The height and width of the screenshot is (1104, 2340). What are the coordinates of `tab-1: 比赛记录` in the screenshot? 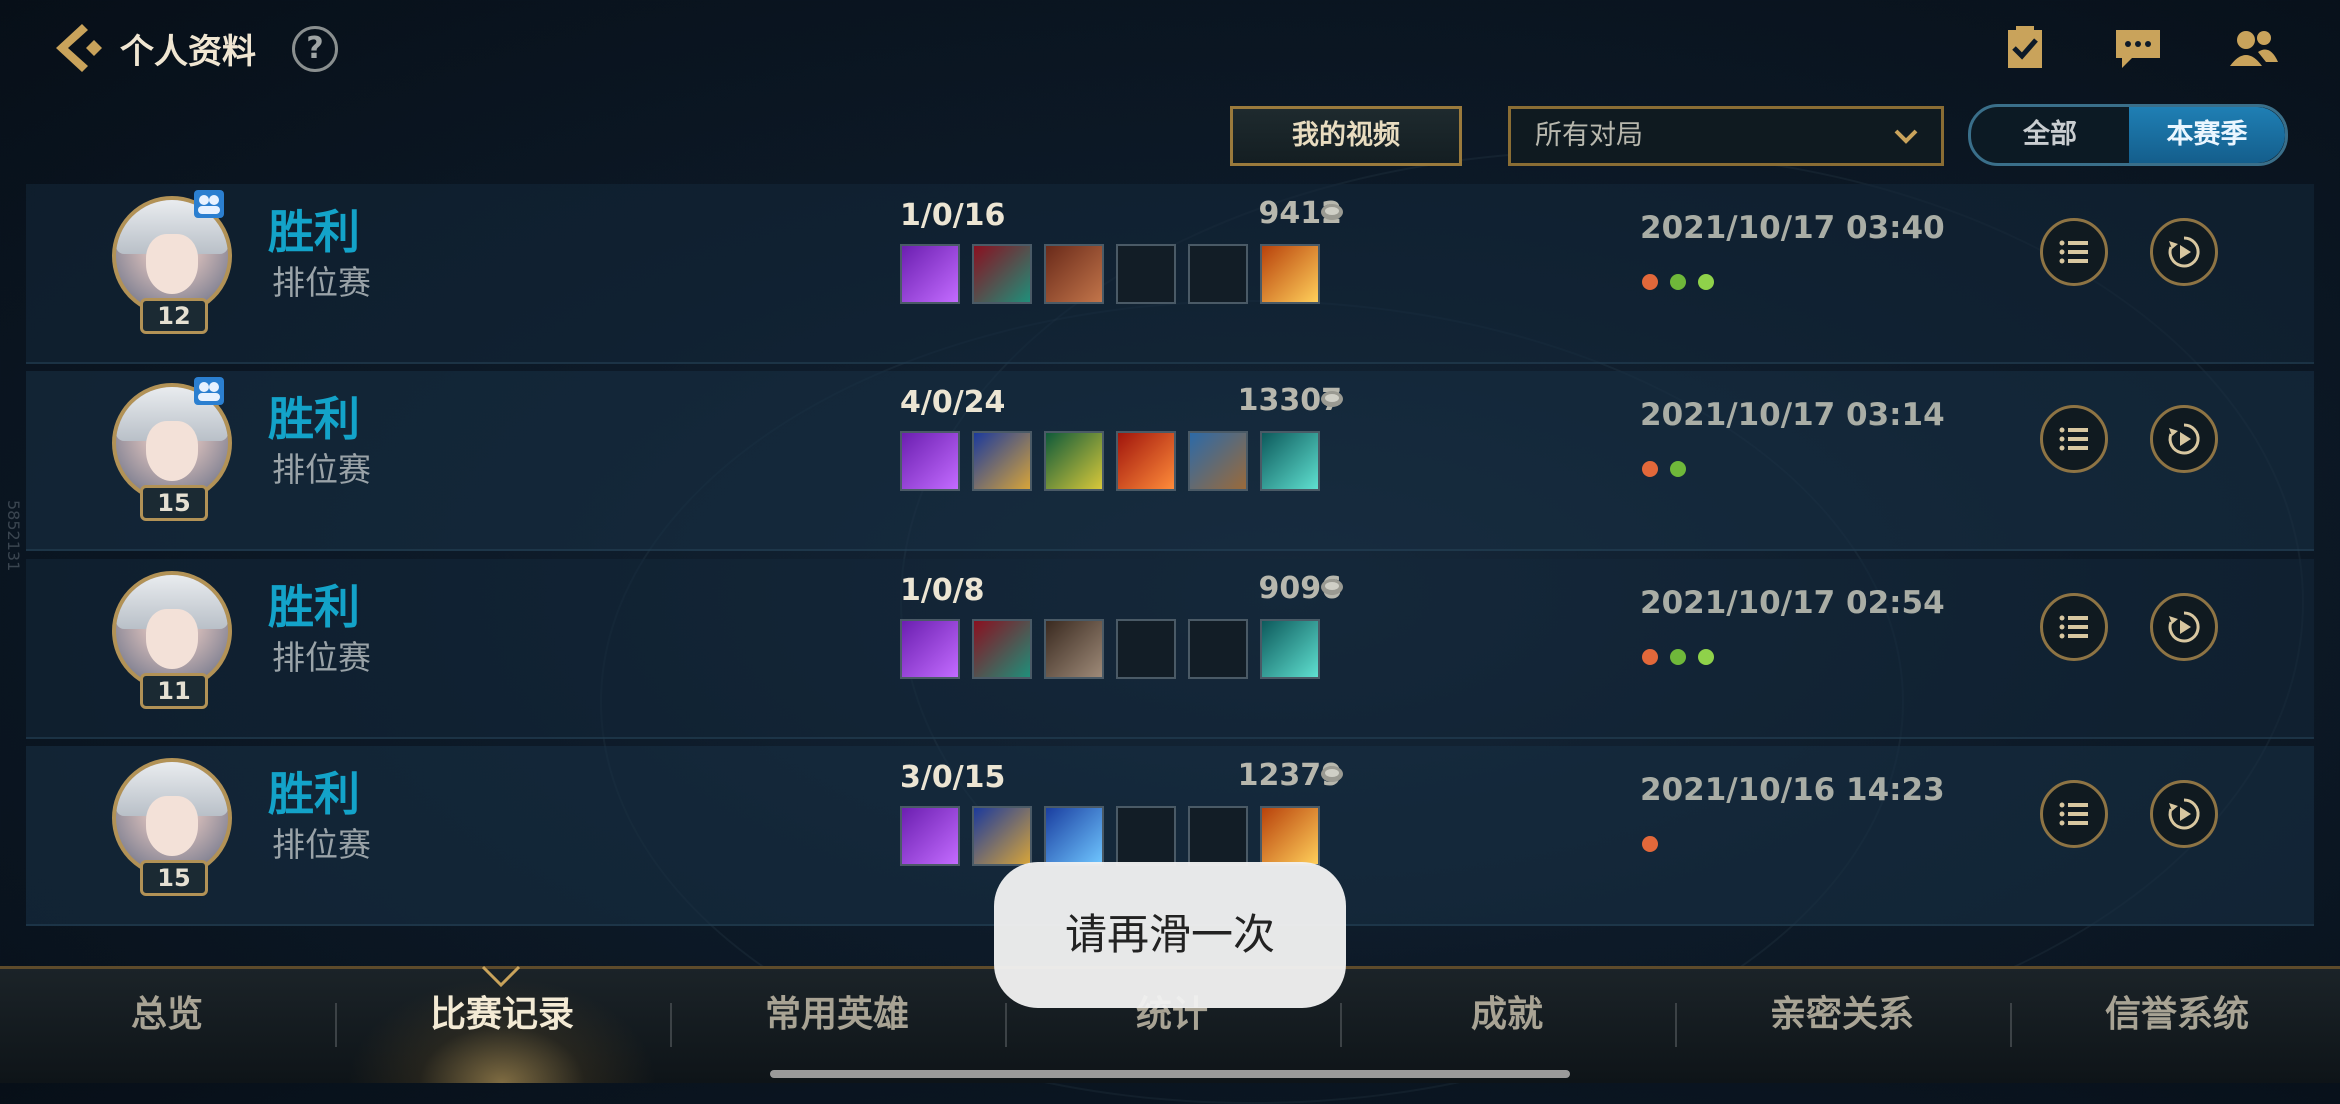 It's located at (502, 1026).